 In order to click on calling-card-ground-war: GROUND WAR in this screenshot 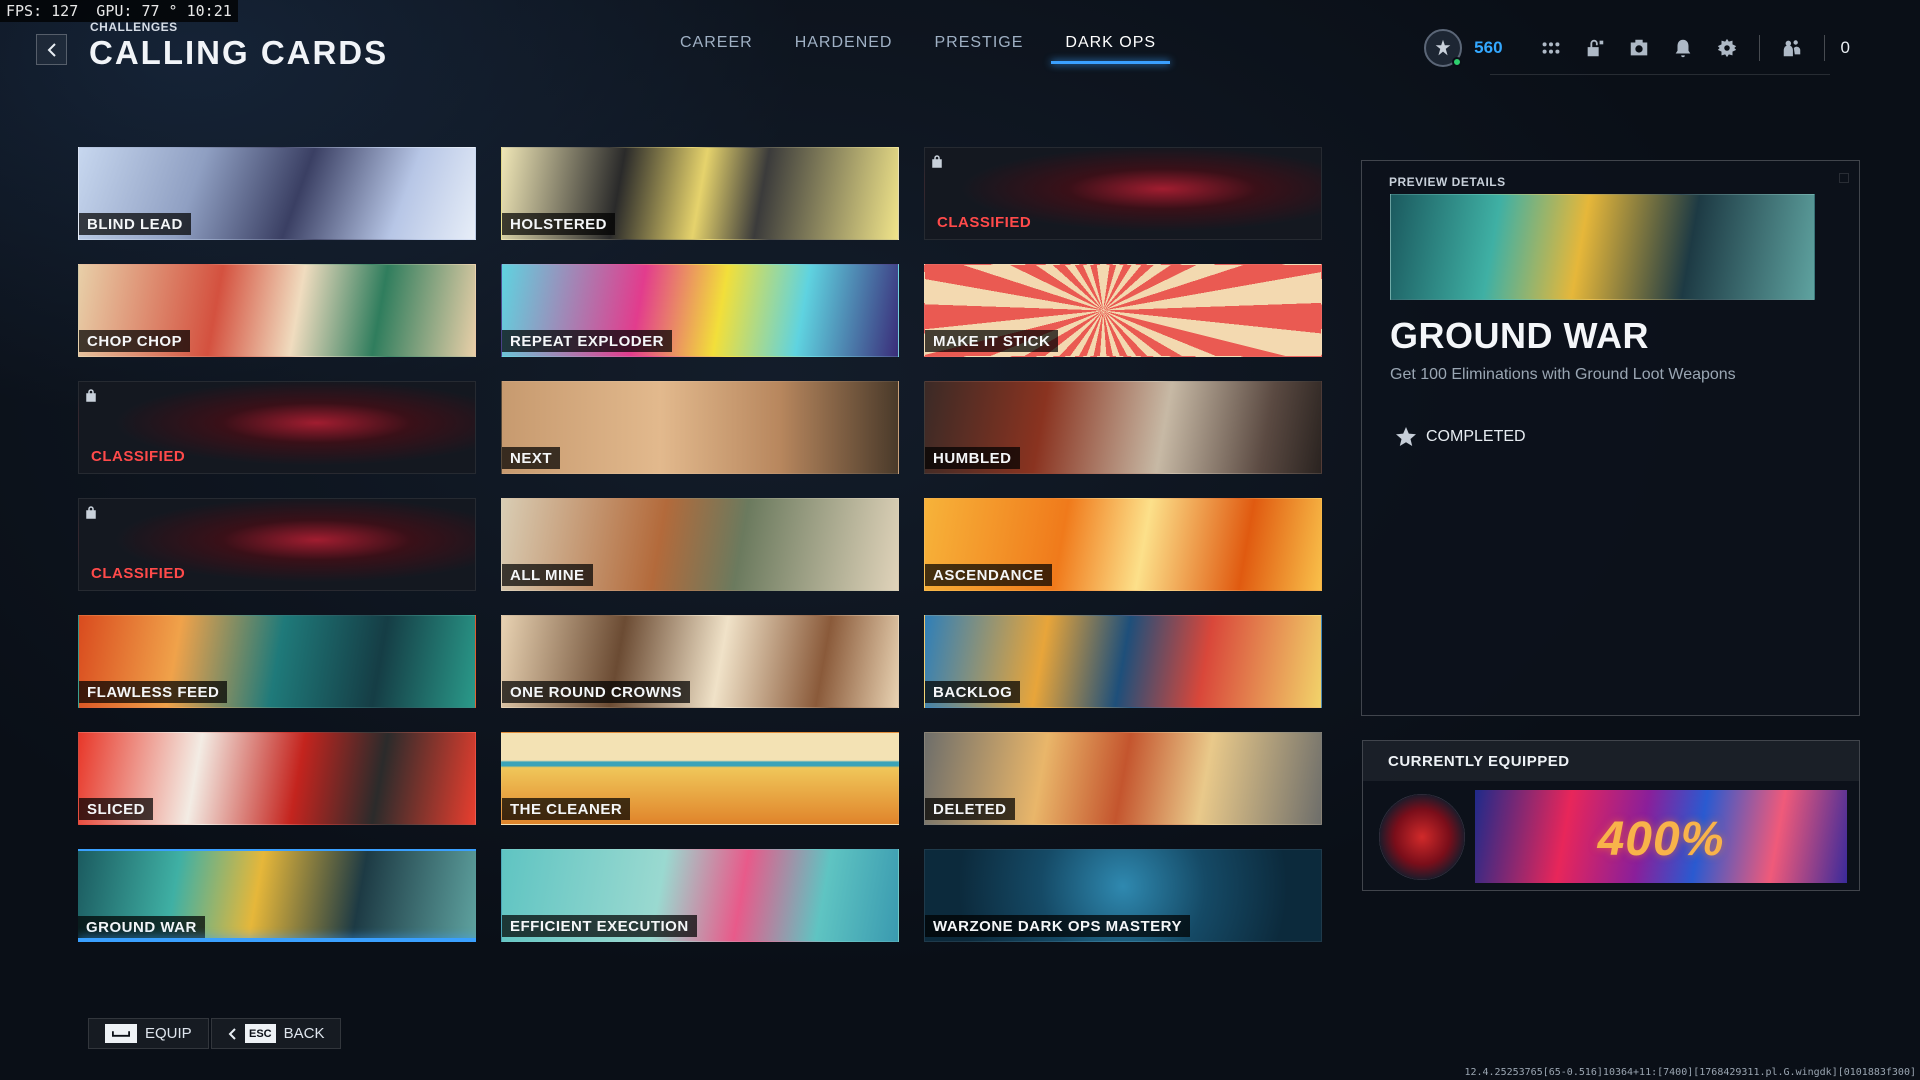, I will do `click(277, 895)`.